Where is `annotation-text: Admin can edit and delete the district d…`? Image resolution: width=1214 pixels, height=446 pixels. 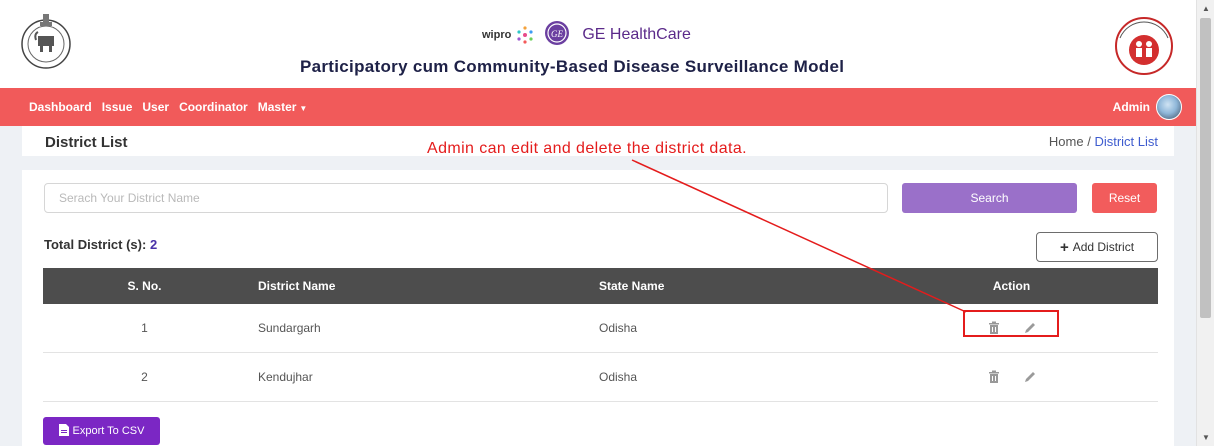 annotation-text: Admin can edit and delete the district d… is located at coordinates (587, 148).